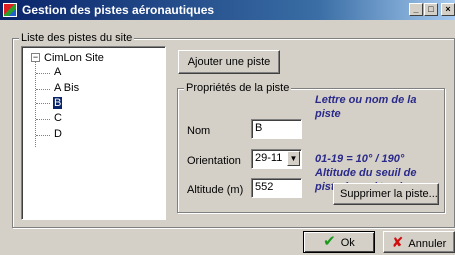 The height and width of the screenshot is (255, 455). I want to click on chevron-down-icon: ▼, so click(293, 158).